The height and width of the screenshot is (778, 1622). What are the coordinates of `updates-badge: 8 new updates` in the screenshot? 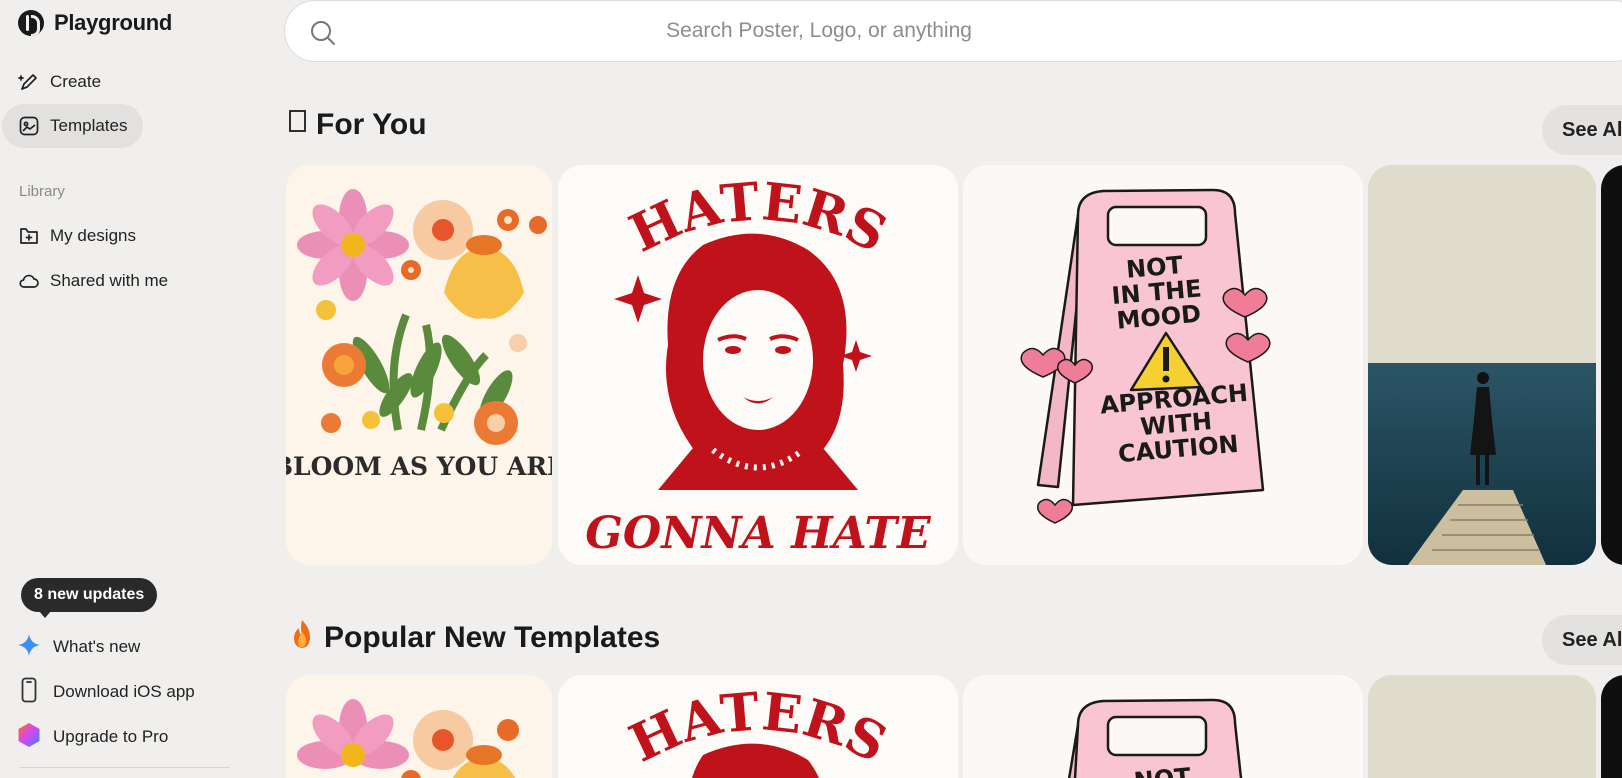 It's located at (89, 598).